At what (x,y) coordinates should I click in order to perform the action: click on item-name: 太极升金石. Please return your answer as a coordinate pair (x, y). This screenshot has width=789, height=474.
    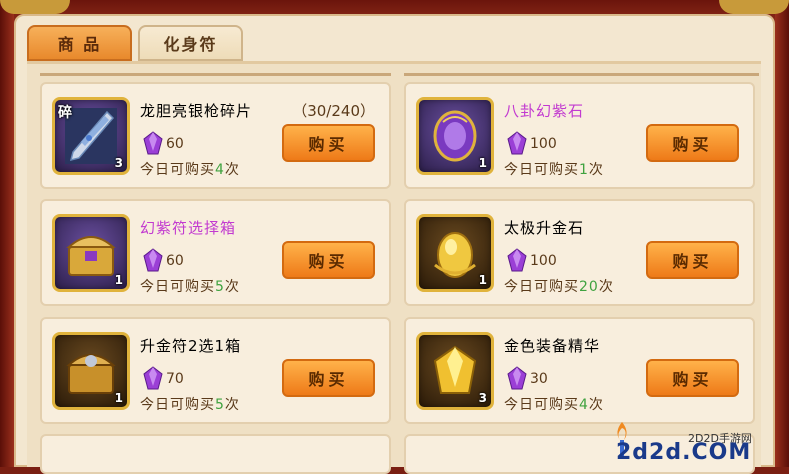
    Looking at the image, I should click on (544, 228).